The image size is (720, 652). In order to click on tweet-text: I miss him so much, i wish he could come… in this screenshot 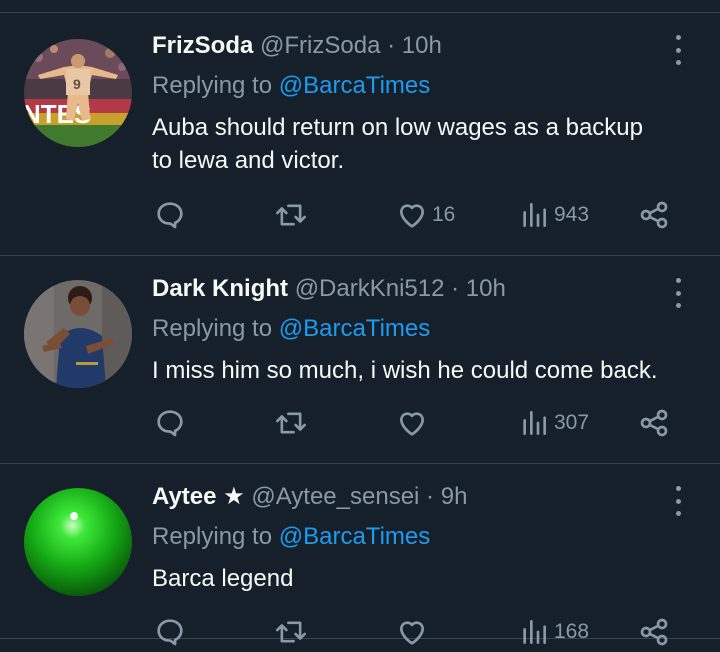, I will do `click(405, 370)`.